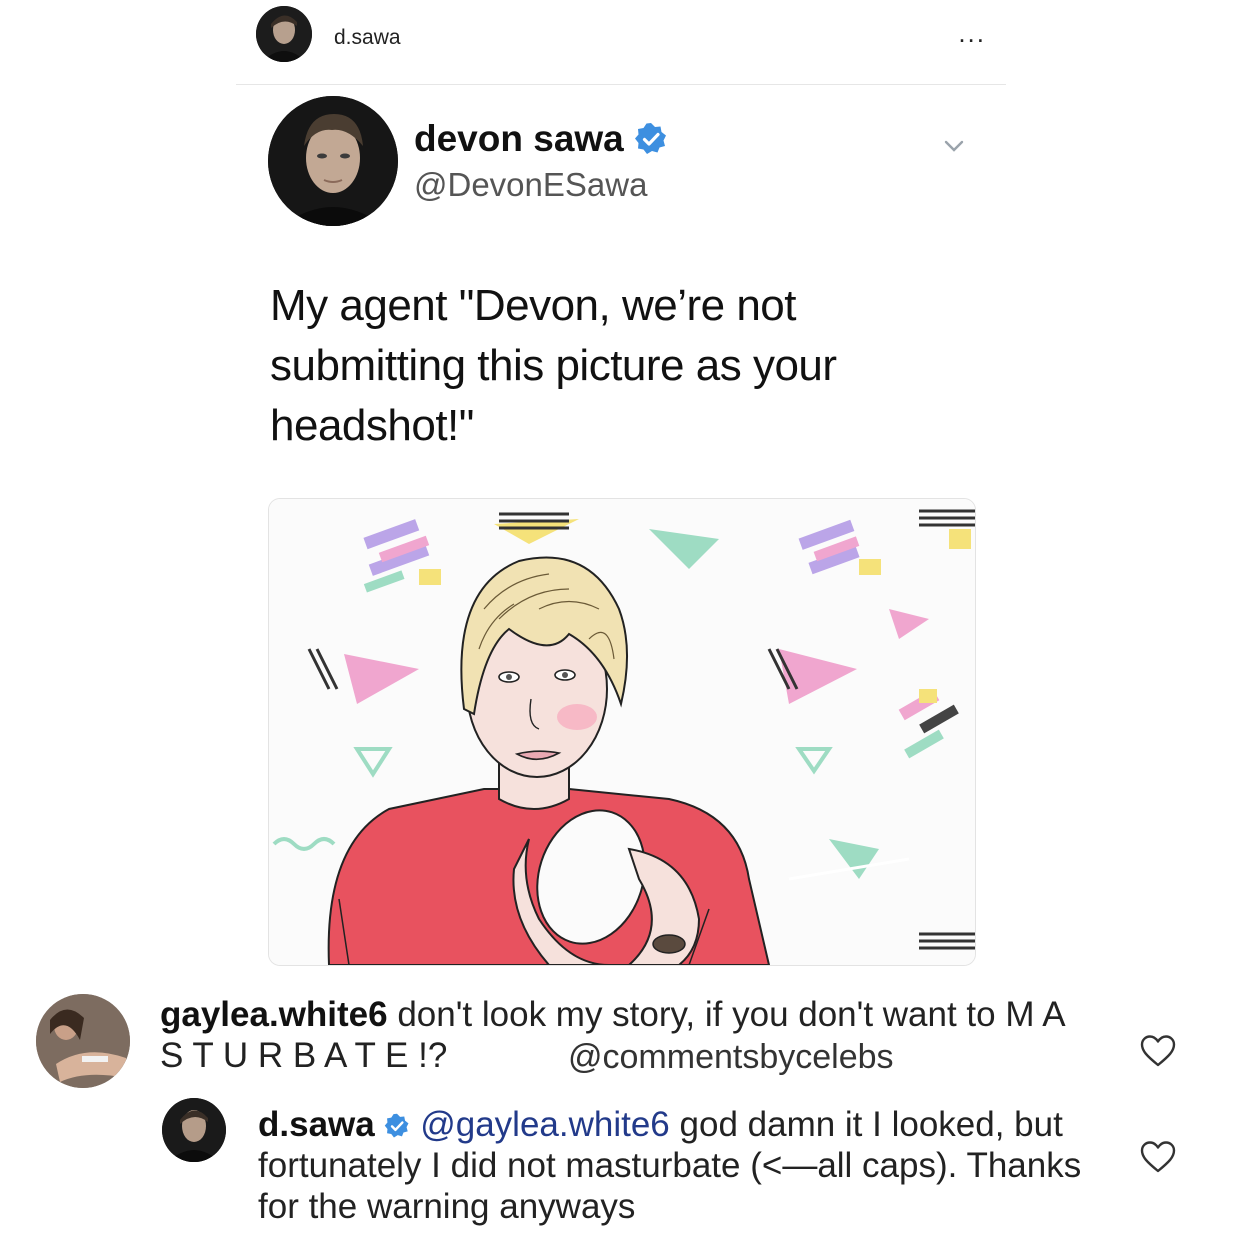 The image size is (1242, 1257). I want to click on tweet-display-name: devon sawa, so click(541, 139).